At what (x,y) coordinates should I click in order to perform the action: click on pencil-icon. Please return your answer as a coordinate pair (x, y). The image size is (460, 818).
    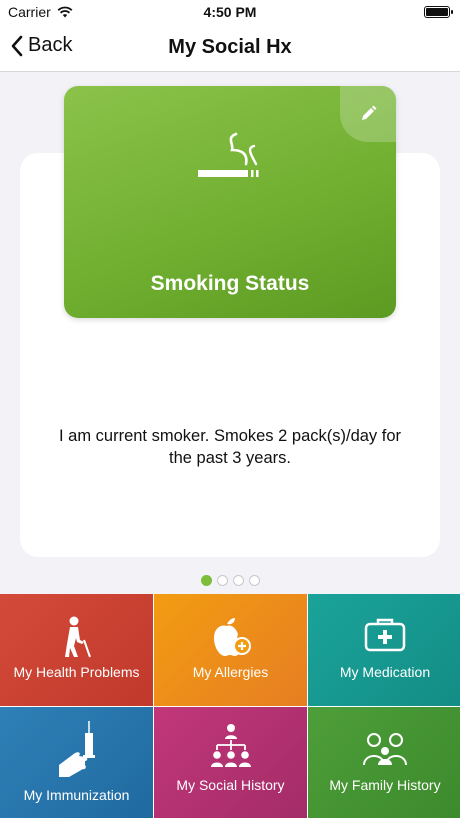
    Looking at the image, I should click on (369, 112).